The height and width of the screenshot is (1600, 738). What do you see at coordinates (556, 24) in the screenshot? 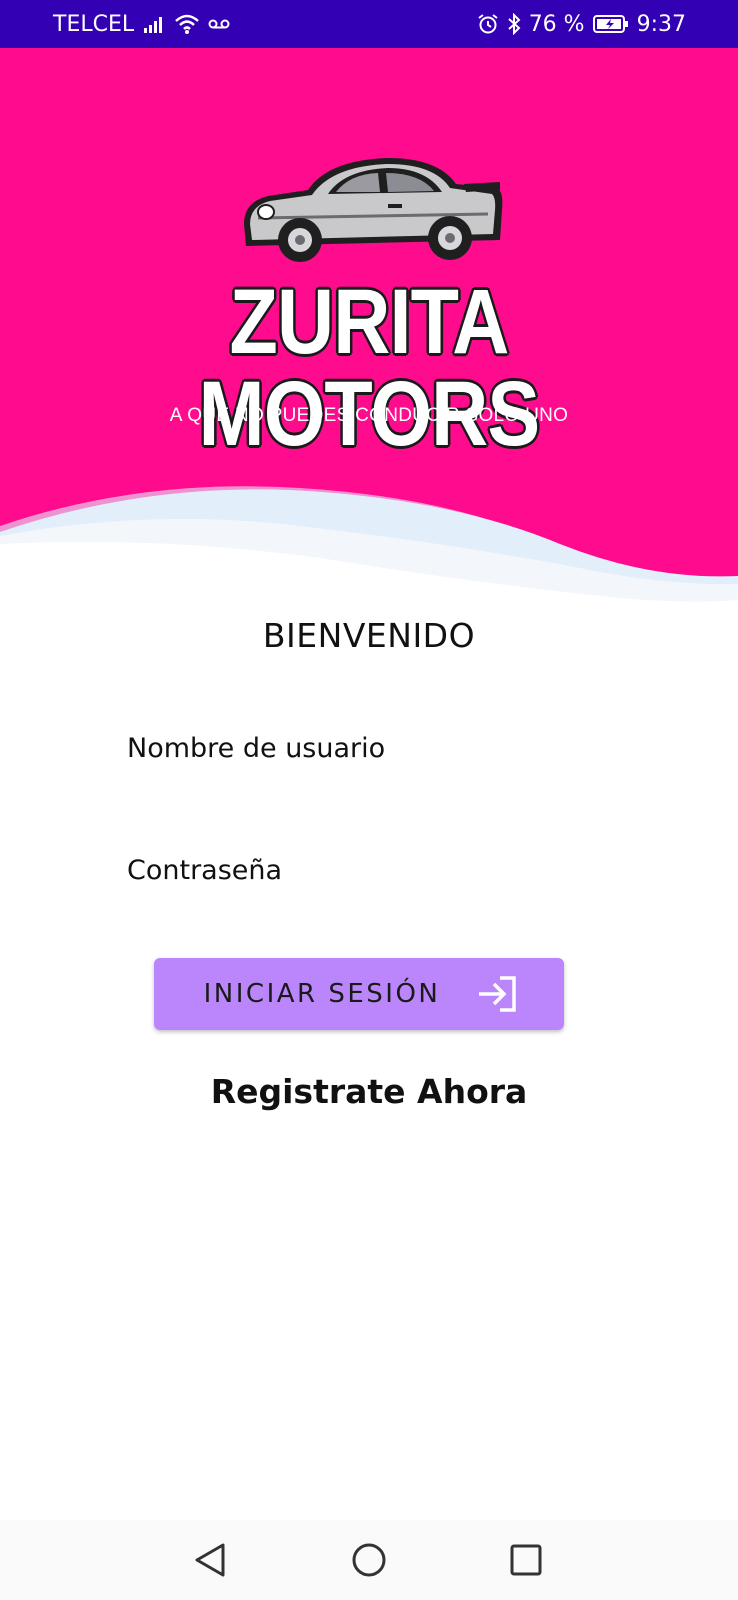
I see `battery-percent: 76 %` at bounding box center [556, 24].